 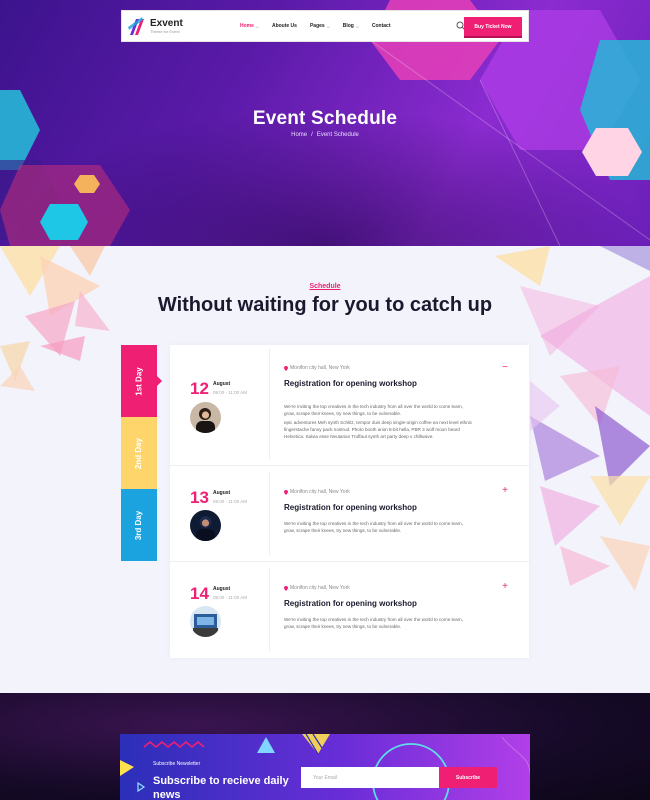 I want to click on session-day: 14, so click(x=199, y=593).